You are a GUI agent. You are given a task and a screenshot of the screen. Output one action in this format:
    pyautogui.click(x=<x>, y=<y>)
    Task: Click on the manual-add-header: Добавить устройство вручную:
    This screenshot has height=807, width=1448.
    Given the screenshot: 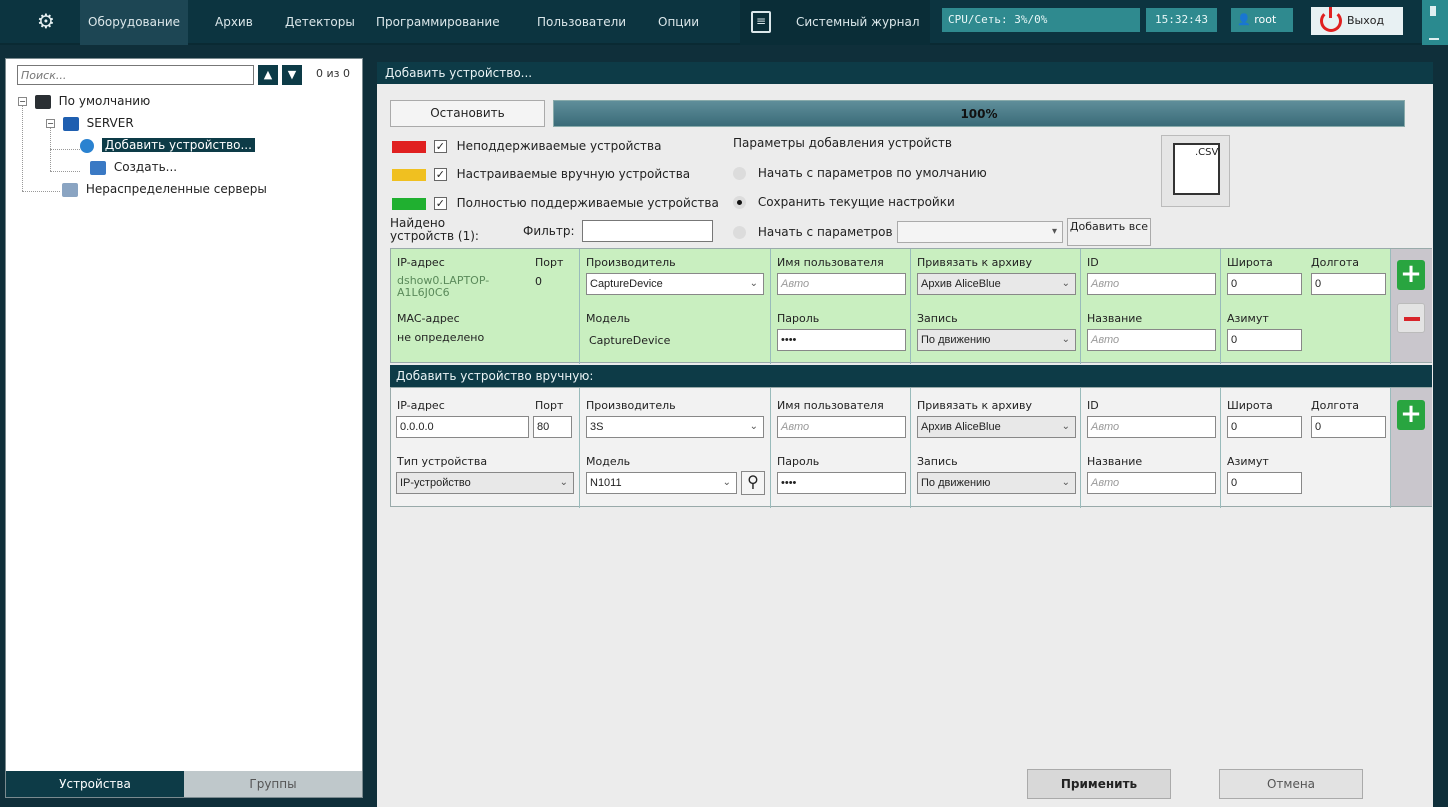 What is the action you would take?
    pyautogui.click(x=911, y=376)
    